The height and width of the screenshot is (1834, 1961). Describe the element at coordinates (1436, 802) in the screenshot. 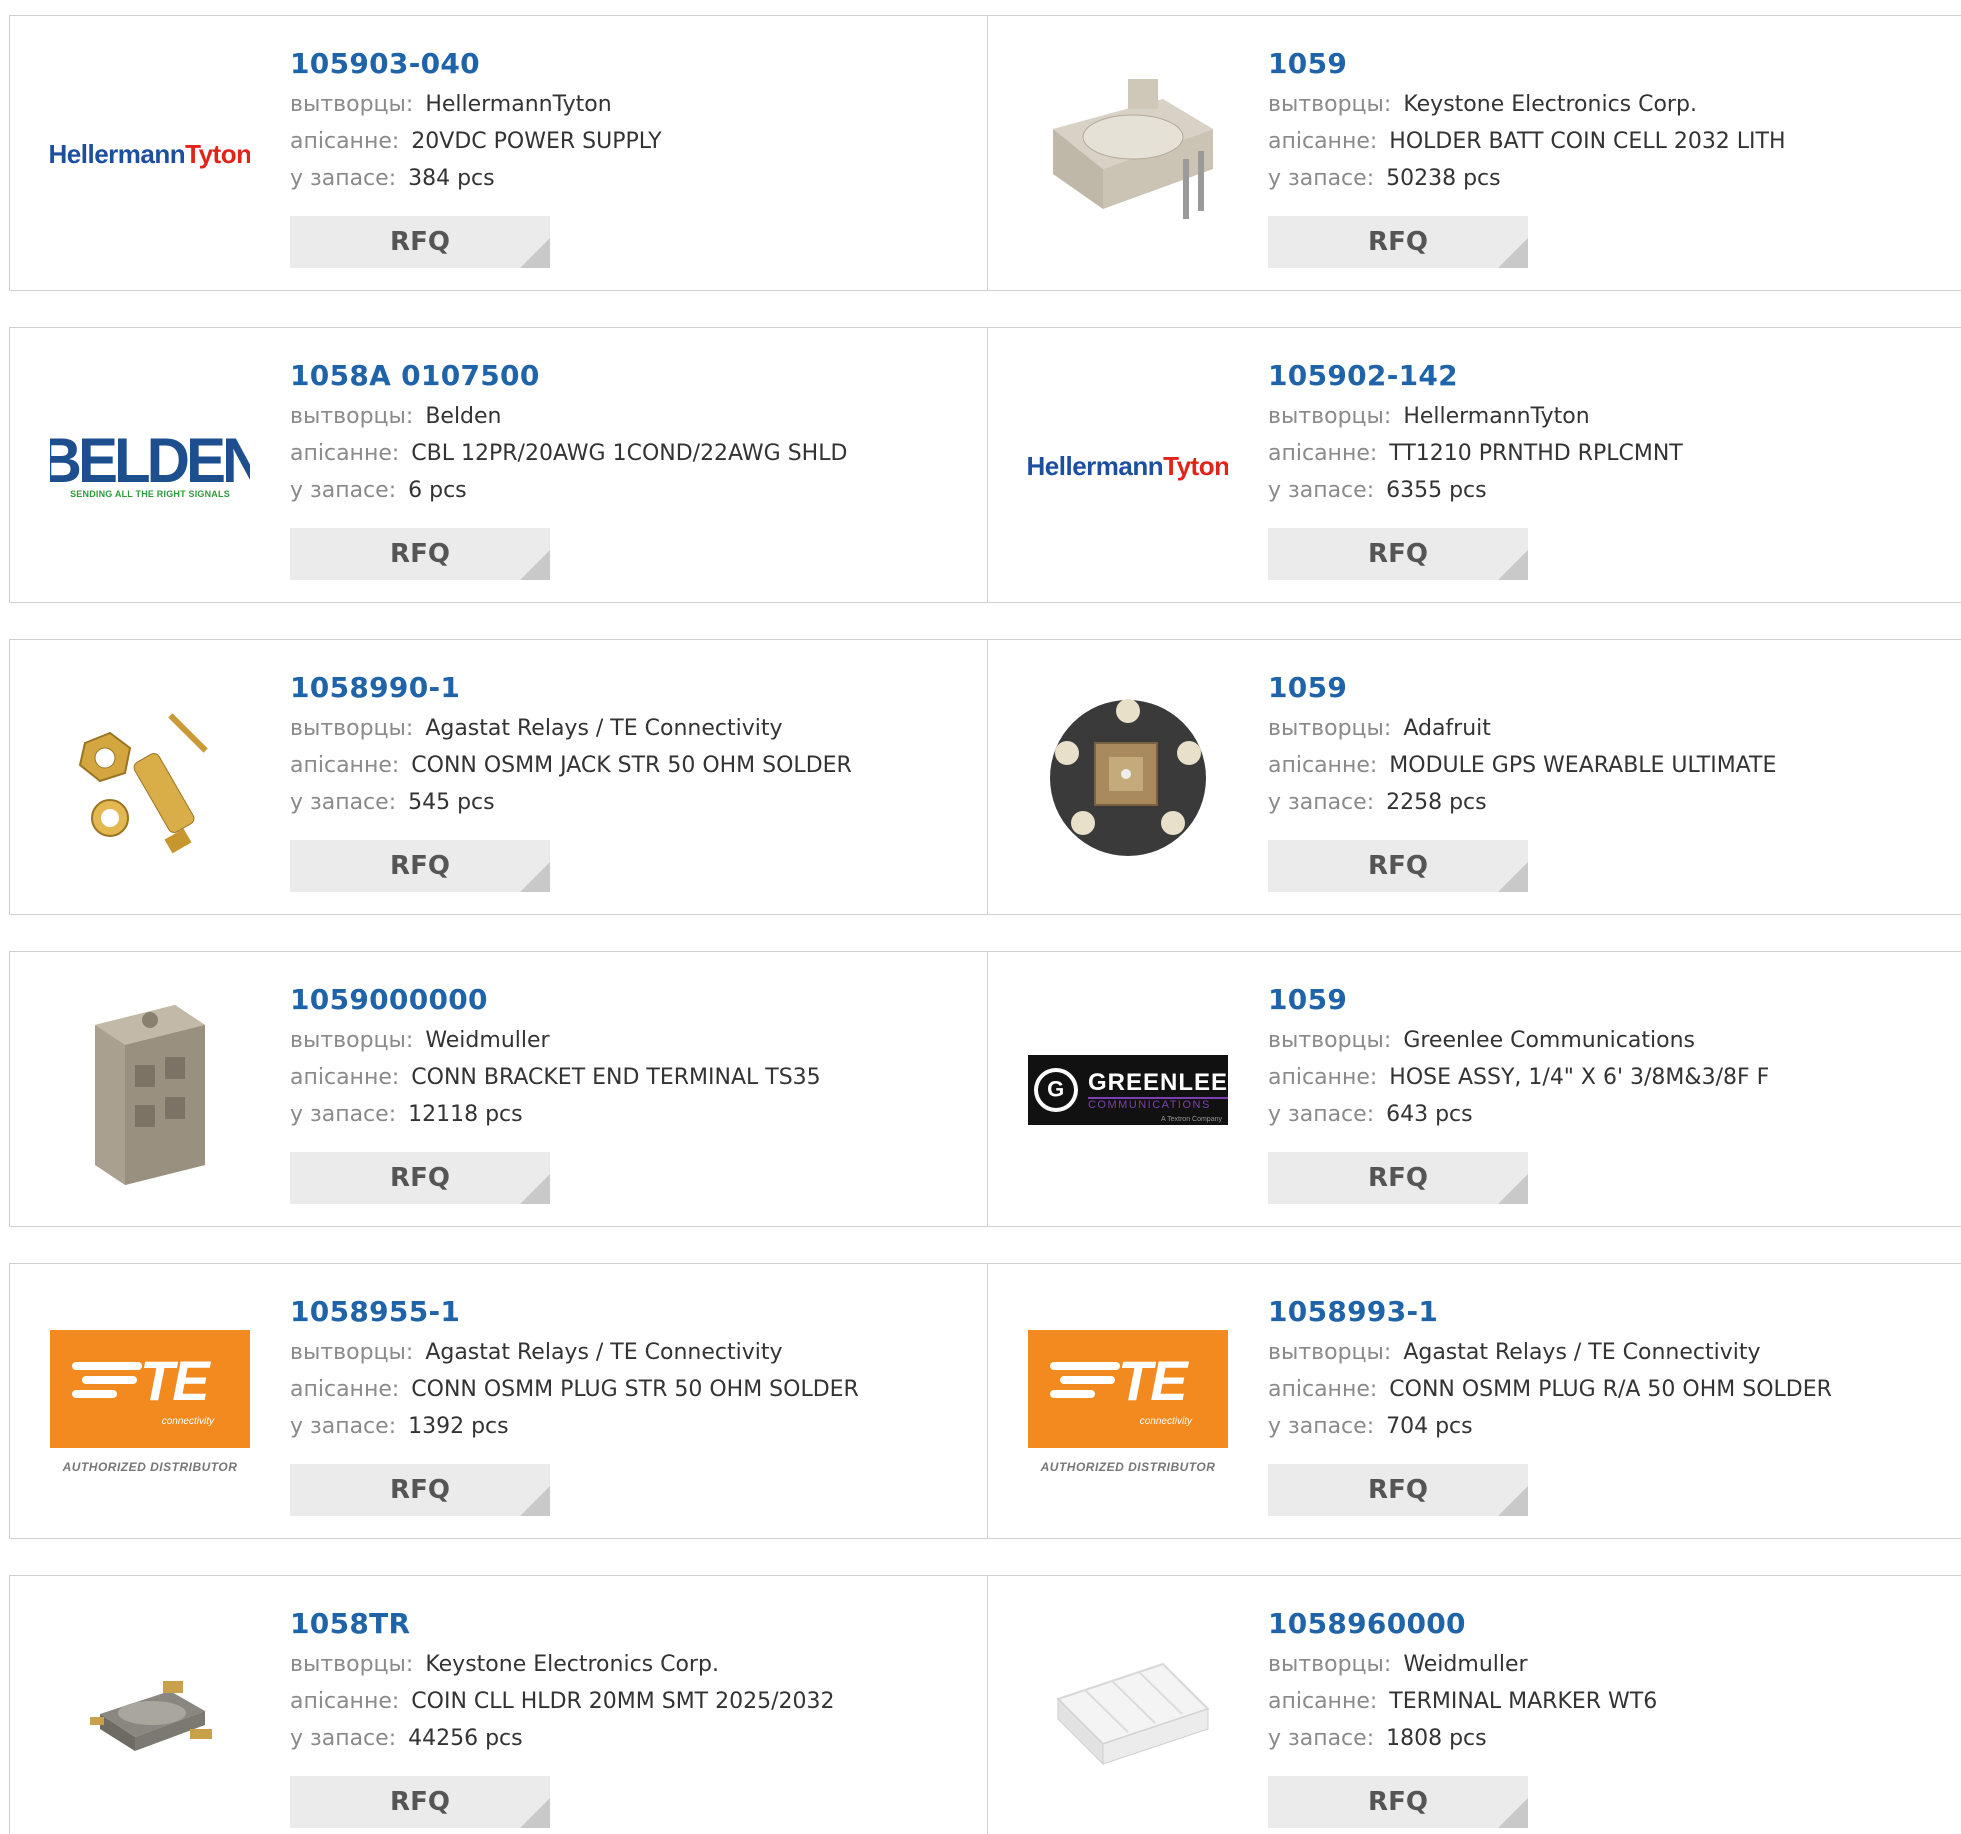

I see `stock-value: 2258 pcs` at that location.